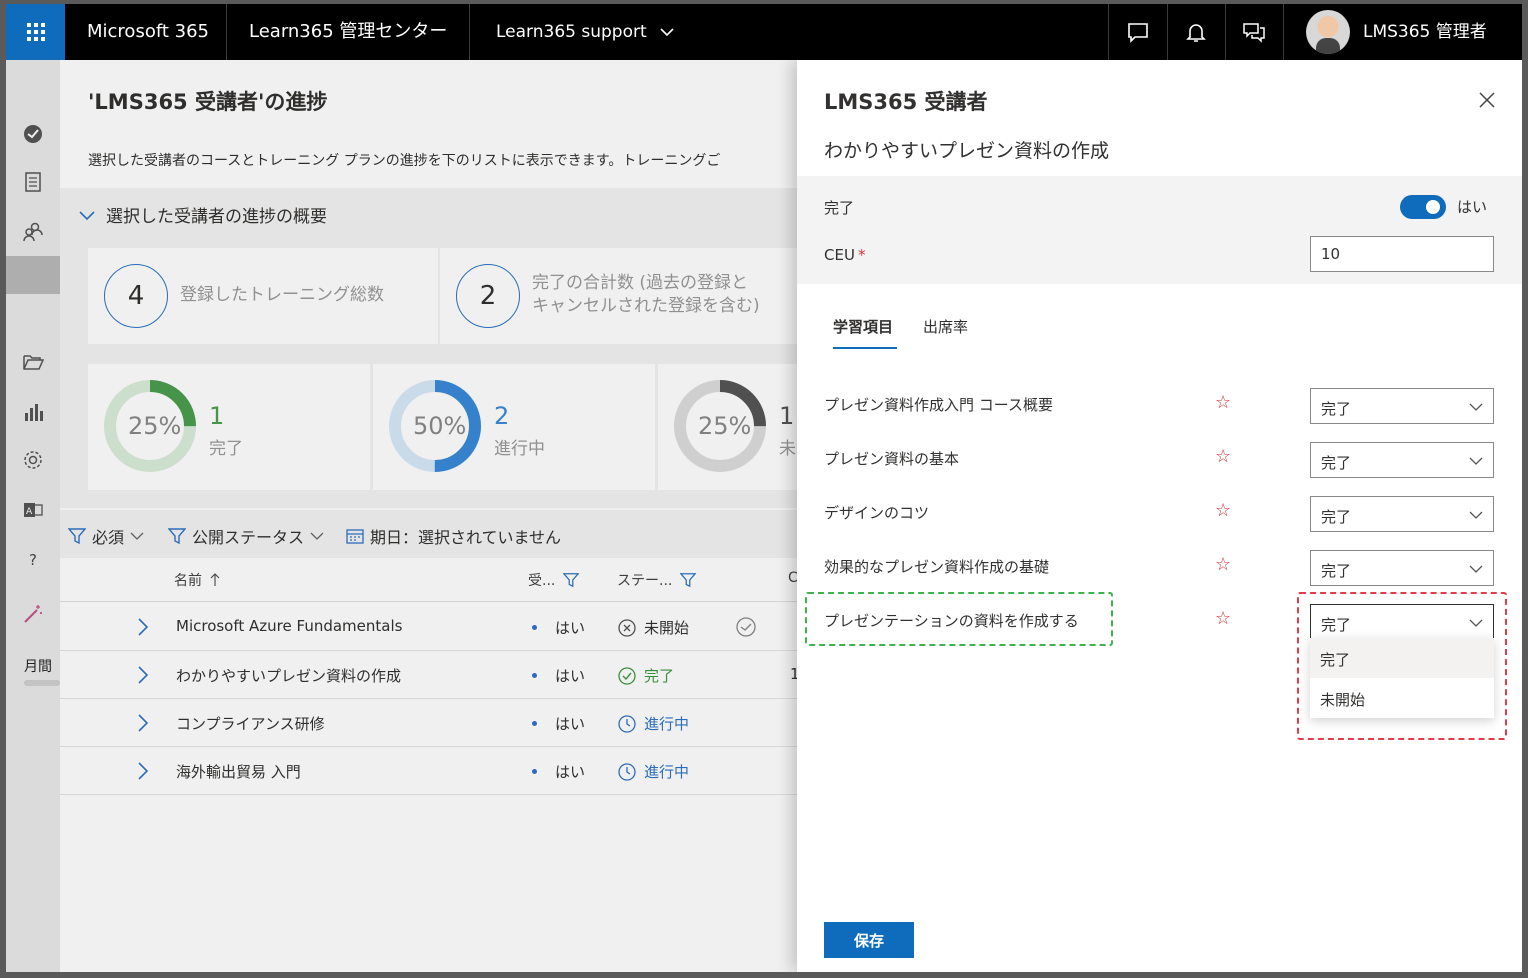 The image size is (1528, 978). What do you see at coordinates (250, 723) in the screenshot?
I see `row-name: コンプライアンス研修` at bounding box center [250, 723].